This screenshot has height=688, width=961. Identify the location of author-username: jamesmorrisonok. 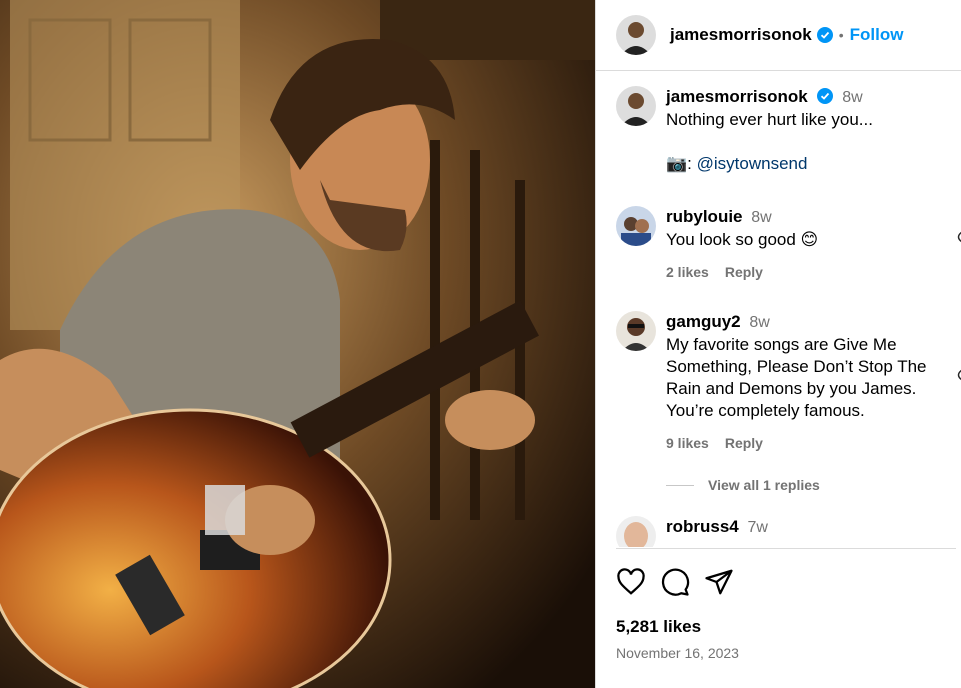
(741, 35).